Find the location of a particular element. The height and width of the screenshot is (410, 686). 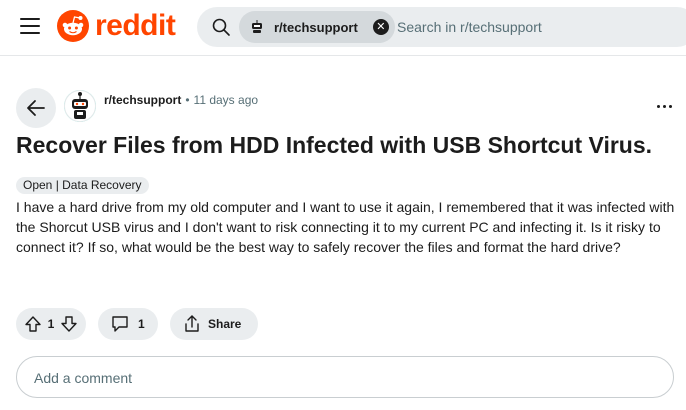

arrow-left-icon is located at coordinates (36, 108).